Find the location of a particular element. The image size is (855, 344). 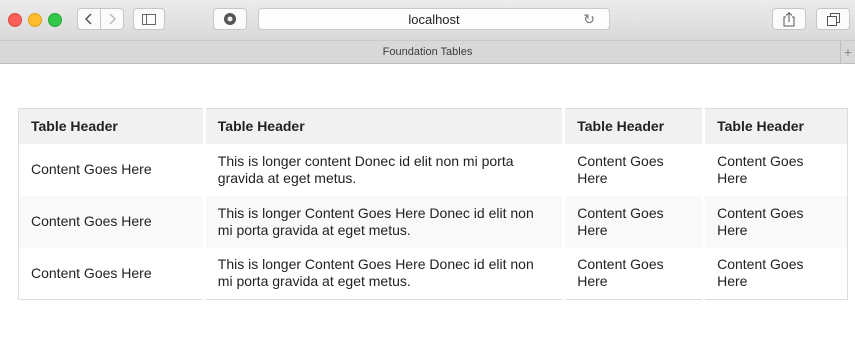

minimize-window-button is located at coordinates (35, 20).